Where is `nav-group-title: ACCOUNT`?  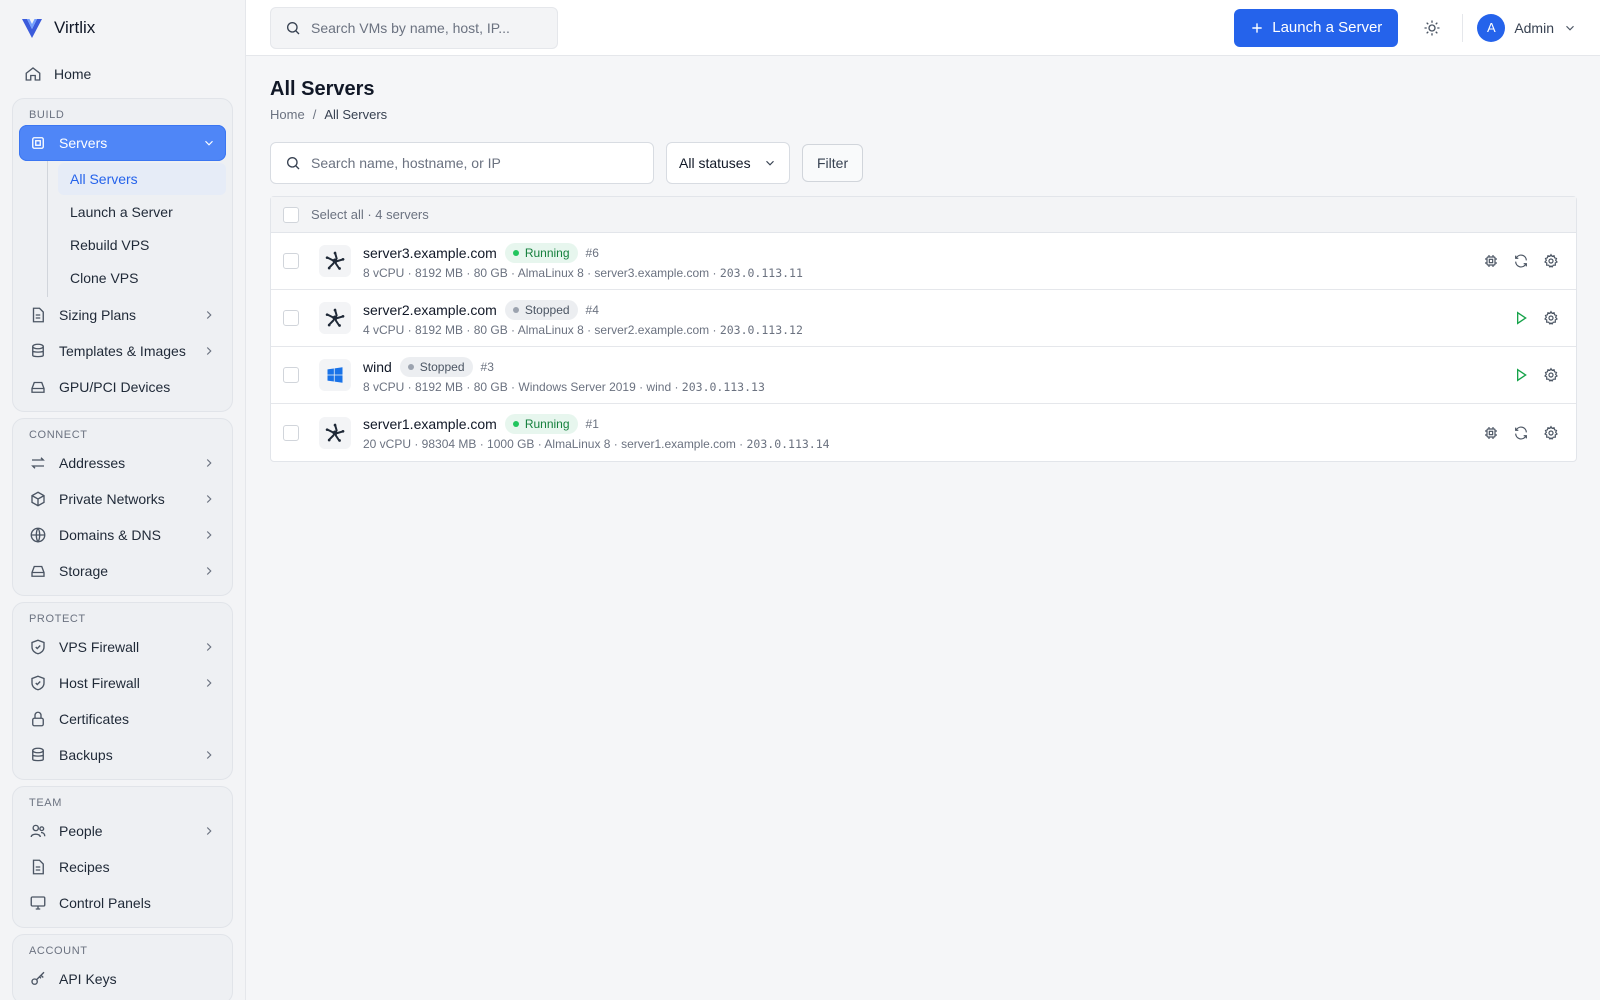 nav-group-title: ACCOUNT is located at coordinates (58, 951).